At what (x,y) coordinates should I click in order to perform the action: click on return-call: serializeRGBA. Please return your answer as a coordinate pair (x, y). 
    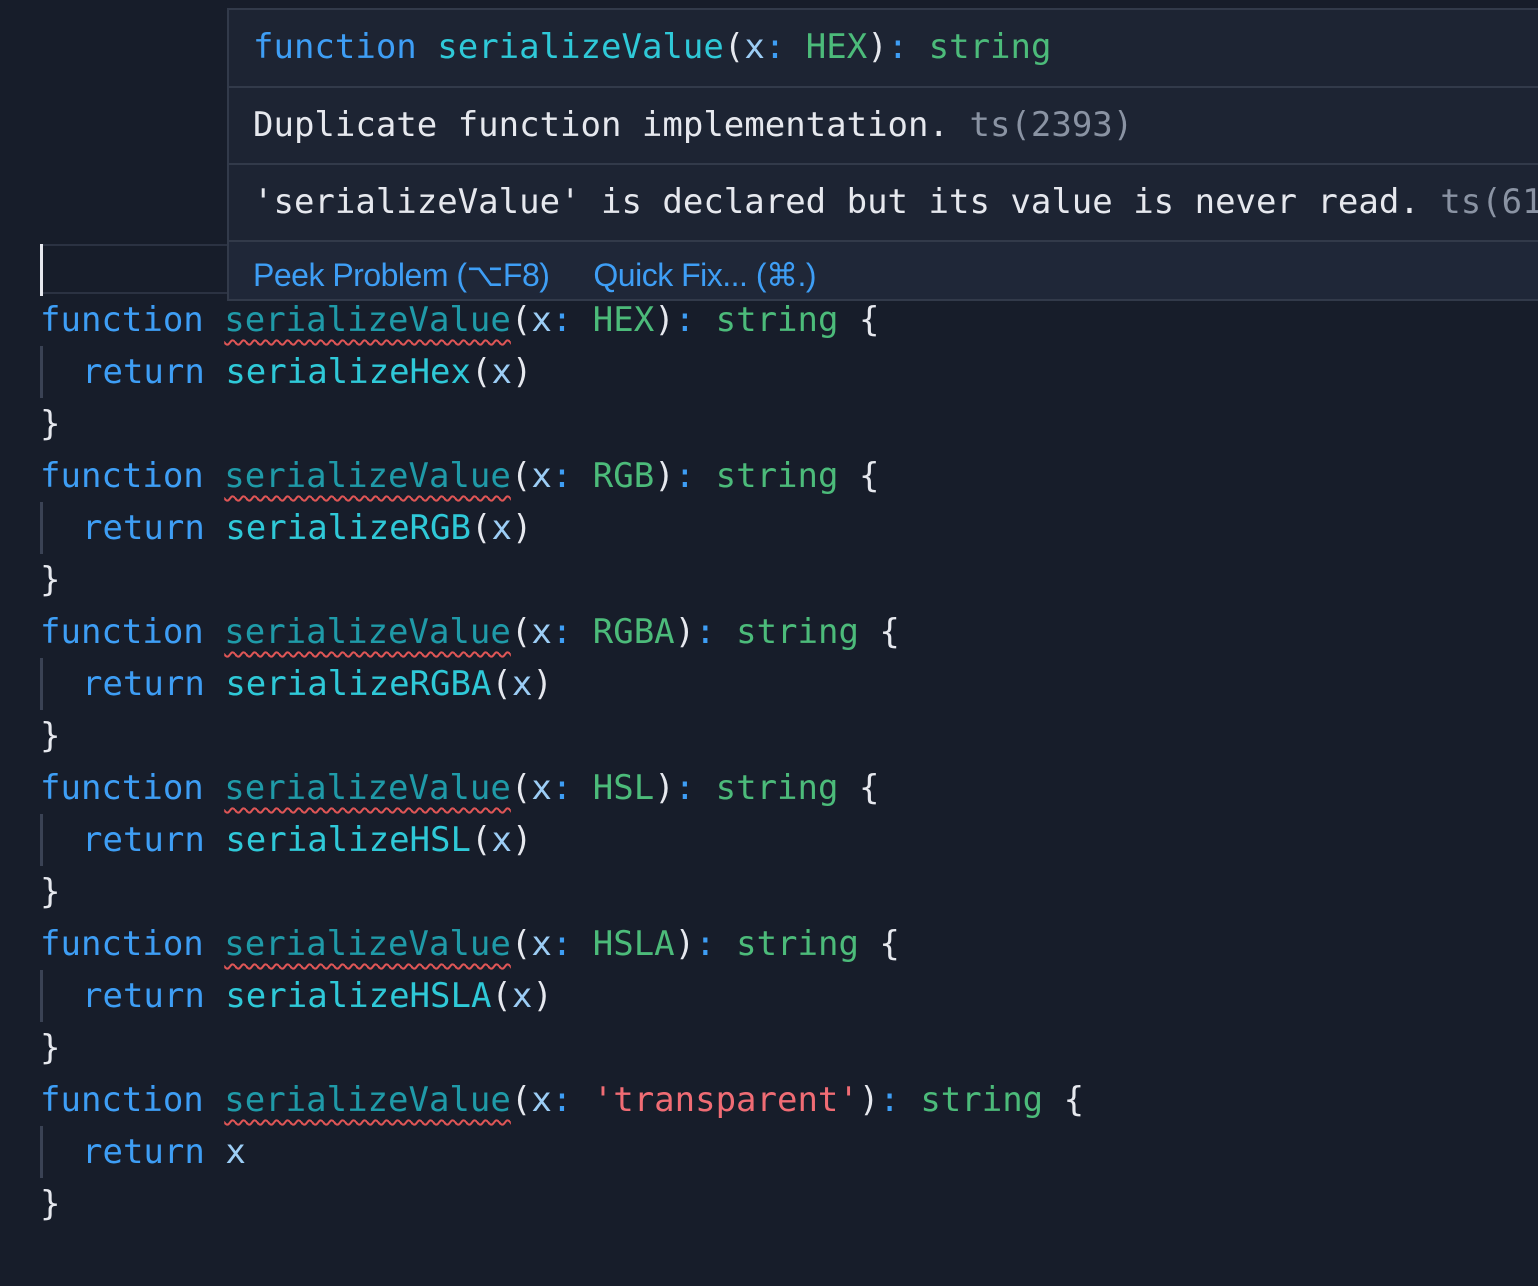
    Looking at the image, I should click on (358, 684).